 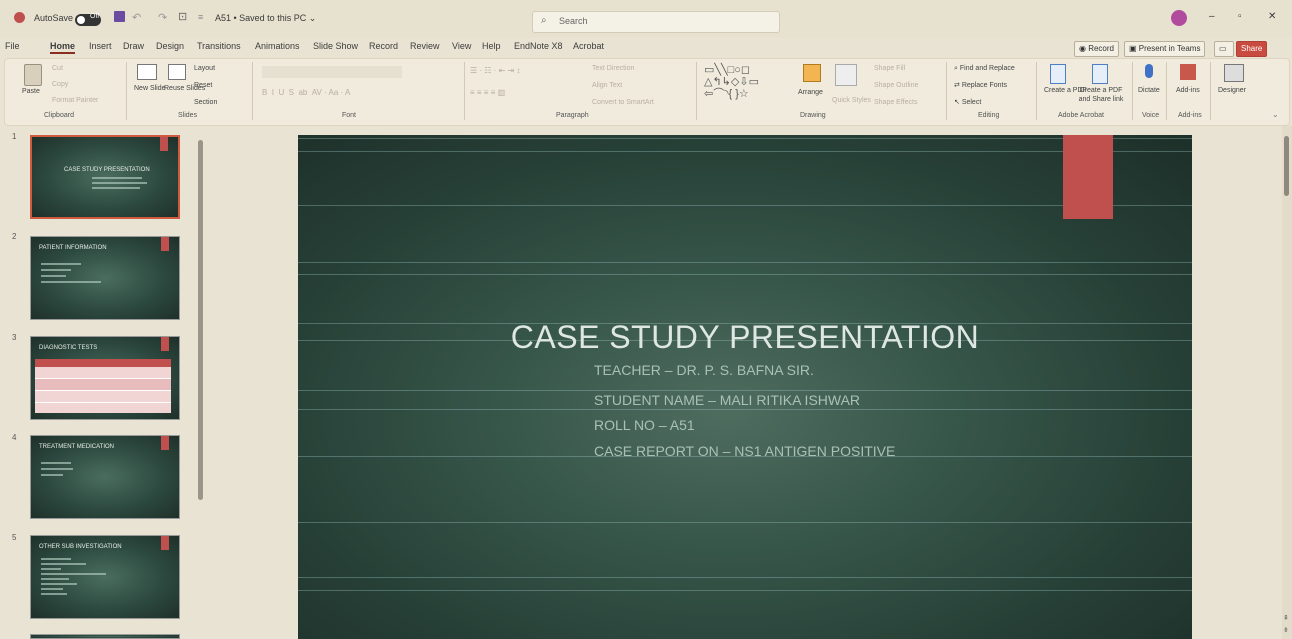 What do you see at coordinates (1165, 49) in the screenshot?
I see `present-in-teams-button: ▣ Present in Teams` at bounding box center [1165, 49].